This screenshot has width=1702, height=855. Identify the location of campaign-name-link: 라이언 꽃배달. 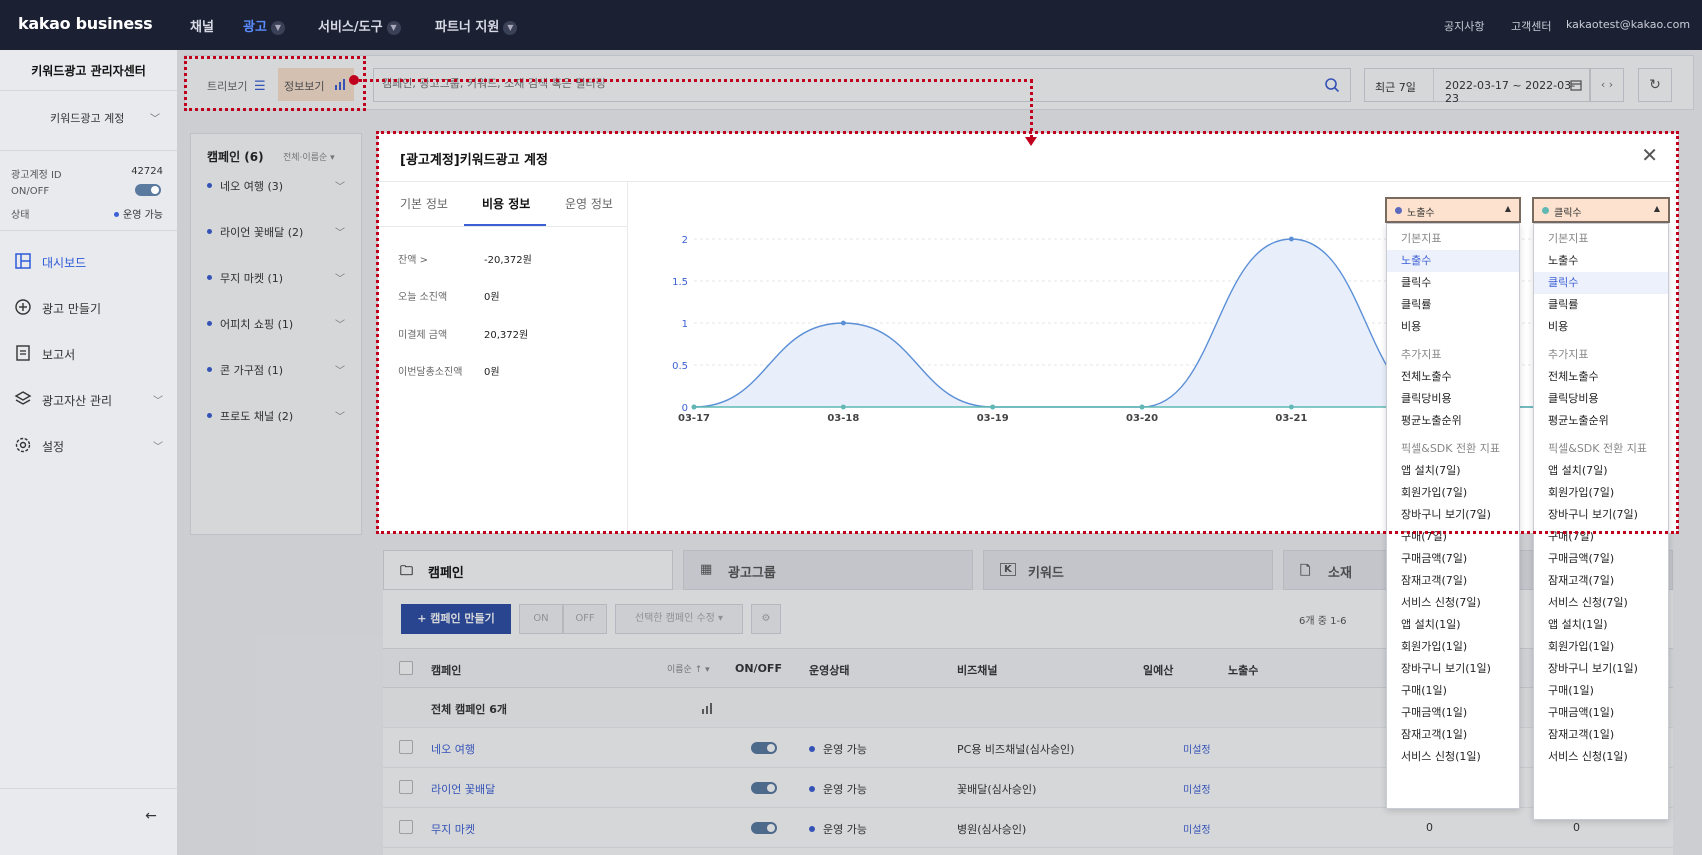
(463, 789).